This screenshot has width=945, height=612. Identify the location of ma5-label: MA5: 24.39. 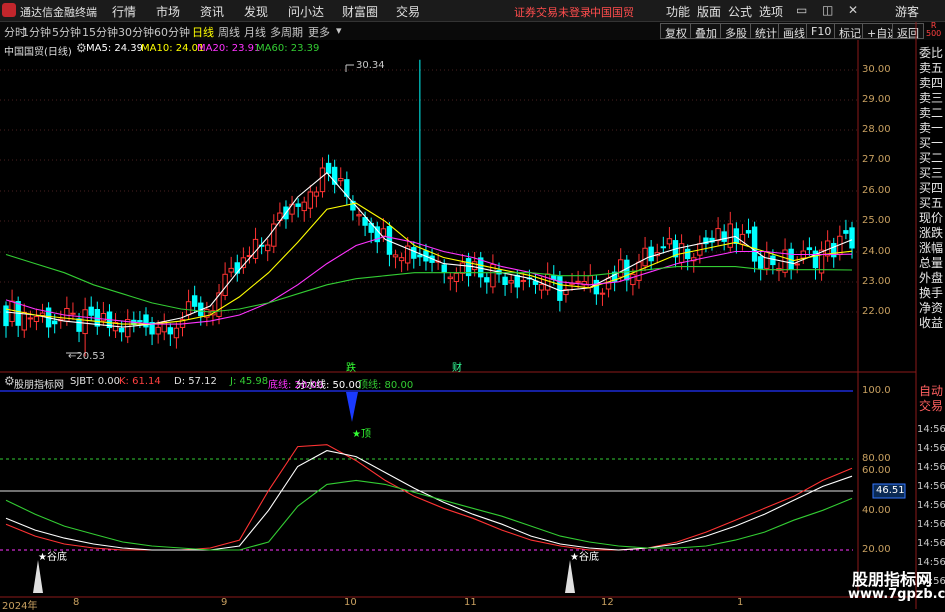
(115, 48).